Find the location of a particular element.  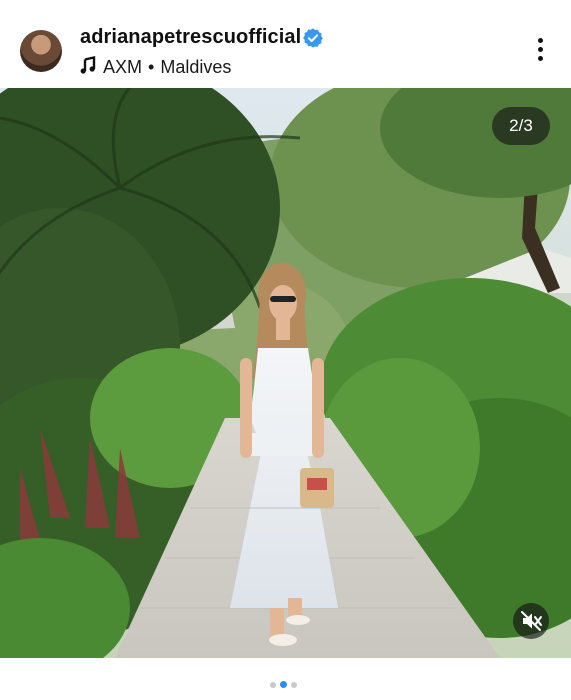

username: adrianapetrescuofficial is located at coordinates (190, 37).